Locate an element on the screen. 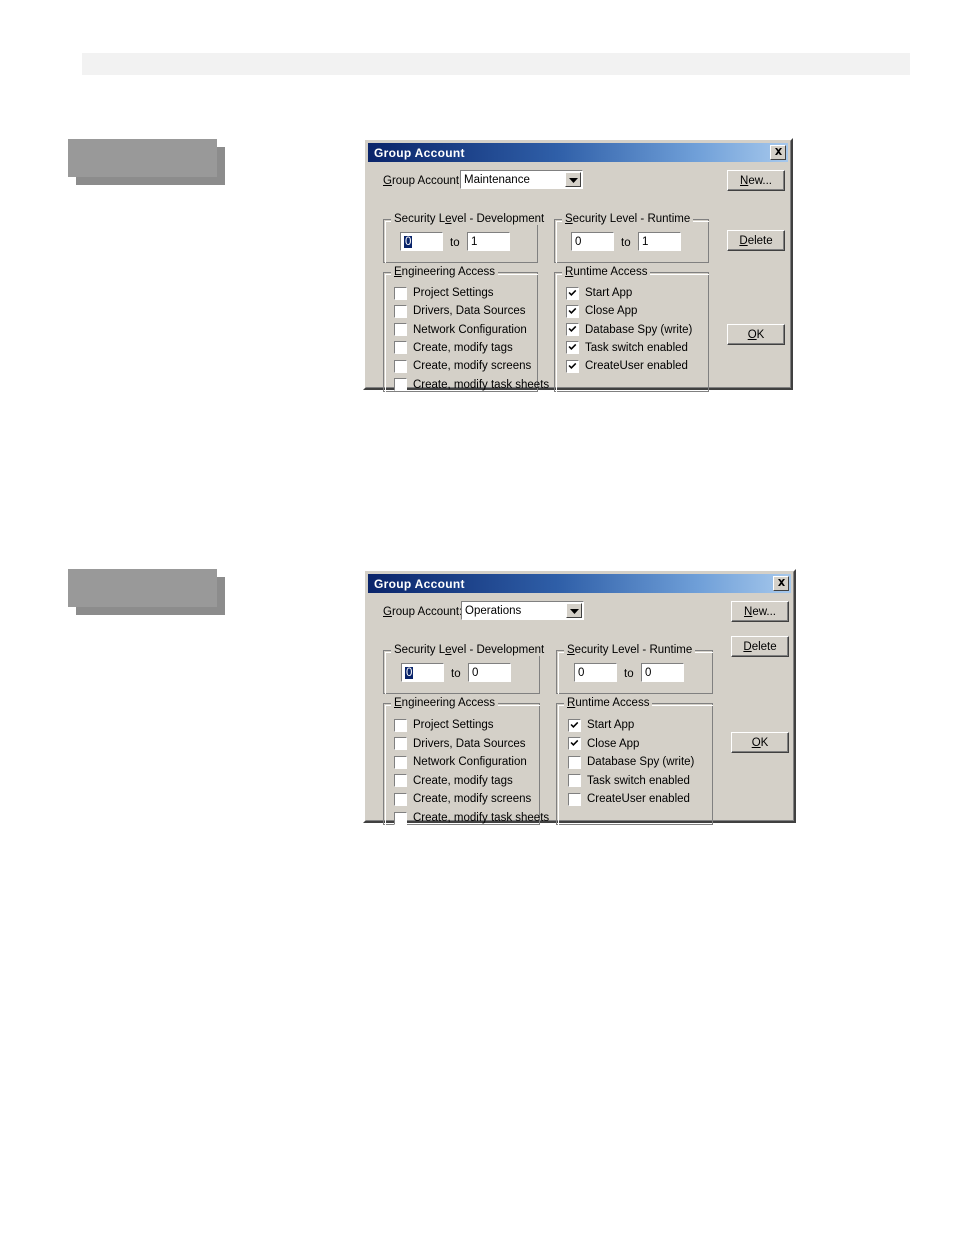 This screenshot has width=954, height=1235. dev-security-to-input: 0 is located at coordinates (489, 672).